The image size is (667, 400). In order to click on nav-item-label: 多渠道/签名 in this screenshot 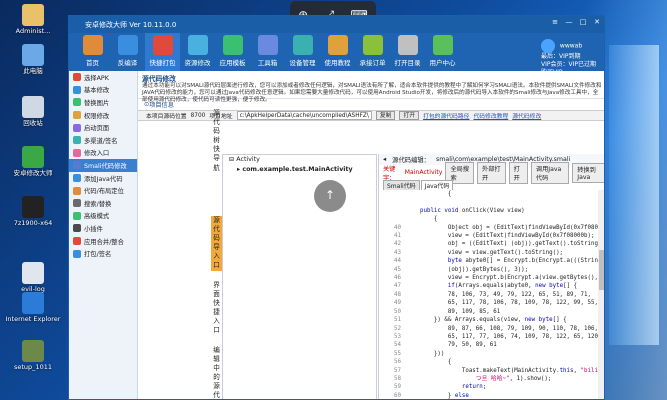, I will do `click(101, 141)`.